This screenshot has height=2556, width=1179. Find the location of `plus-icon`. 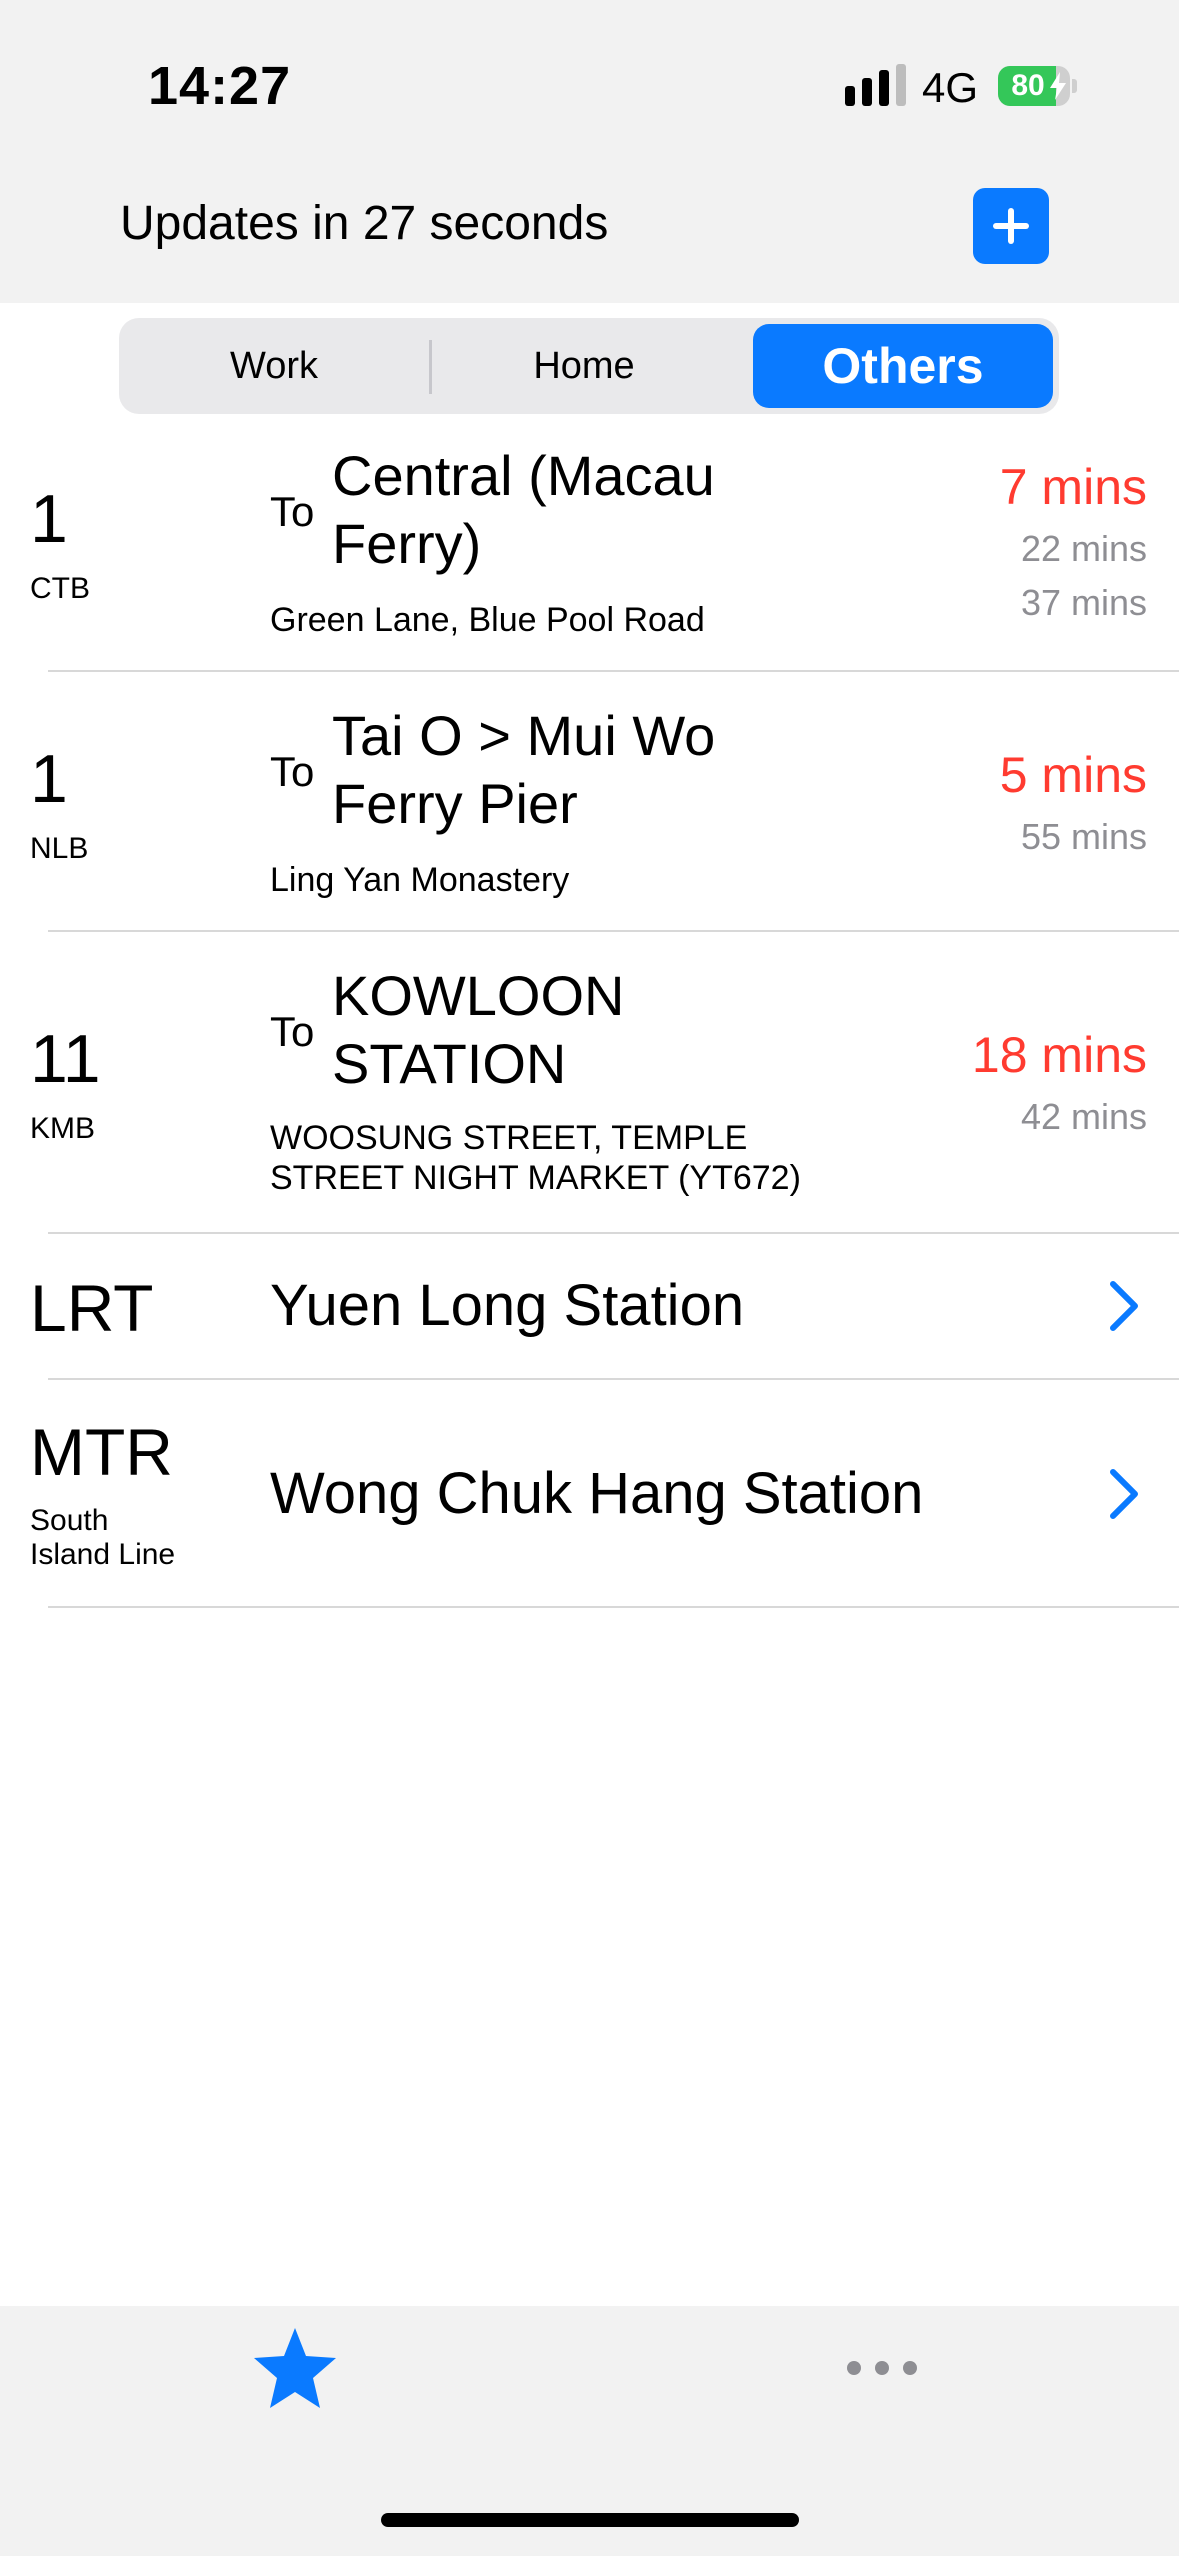

plus-icon is located at coordinates (1011, 226).